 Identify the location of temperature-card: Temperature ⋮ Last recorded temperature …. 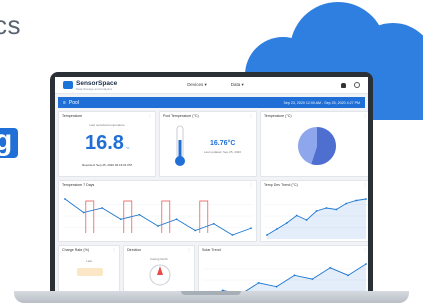
(107, 144).